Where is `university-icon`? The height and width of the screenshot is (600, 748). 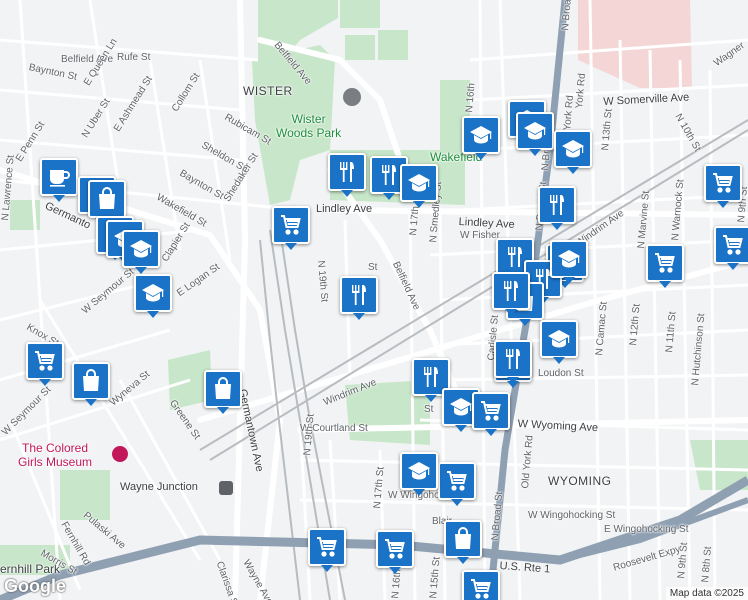
university-icon is located at coordinates (352, 97).